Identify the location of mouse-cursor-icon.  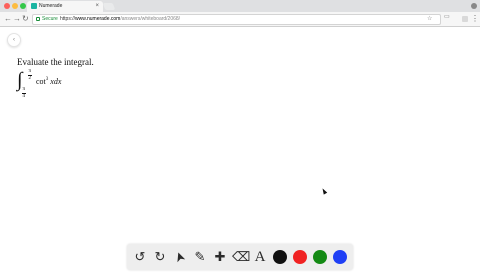
(324, 191).